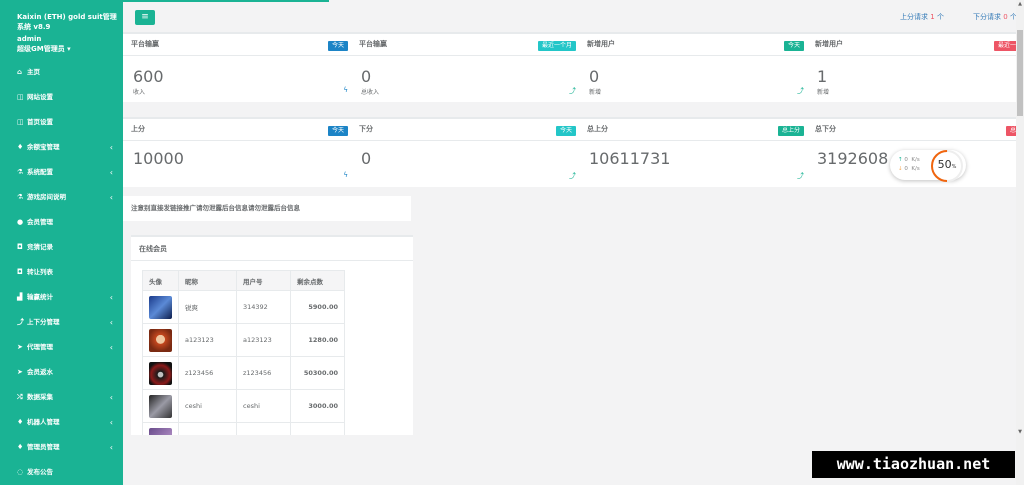 Image resolution: width=1024 pixels, height=485 pixels. Describe the element at coordinates (900, 169) in the screenshot. I see `download-arrow-icon: ↓` at that location.